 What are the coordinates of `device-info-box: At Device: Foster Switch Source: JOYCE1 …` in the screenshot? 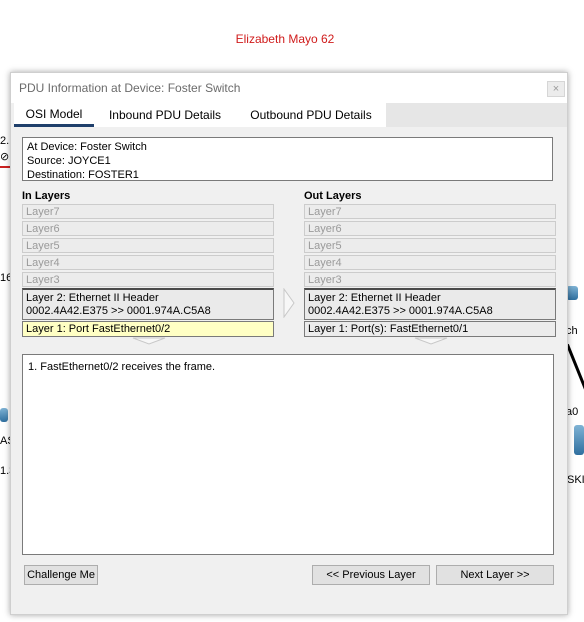 It's located at (287, 159).